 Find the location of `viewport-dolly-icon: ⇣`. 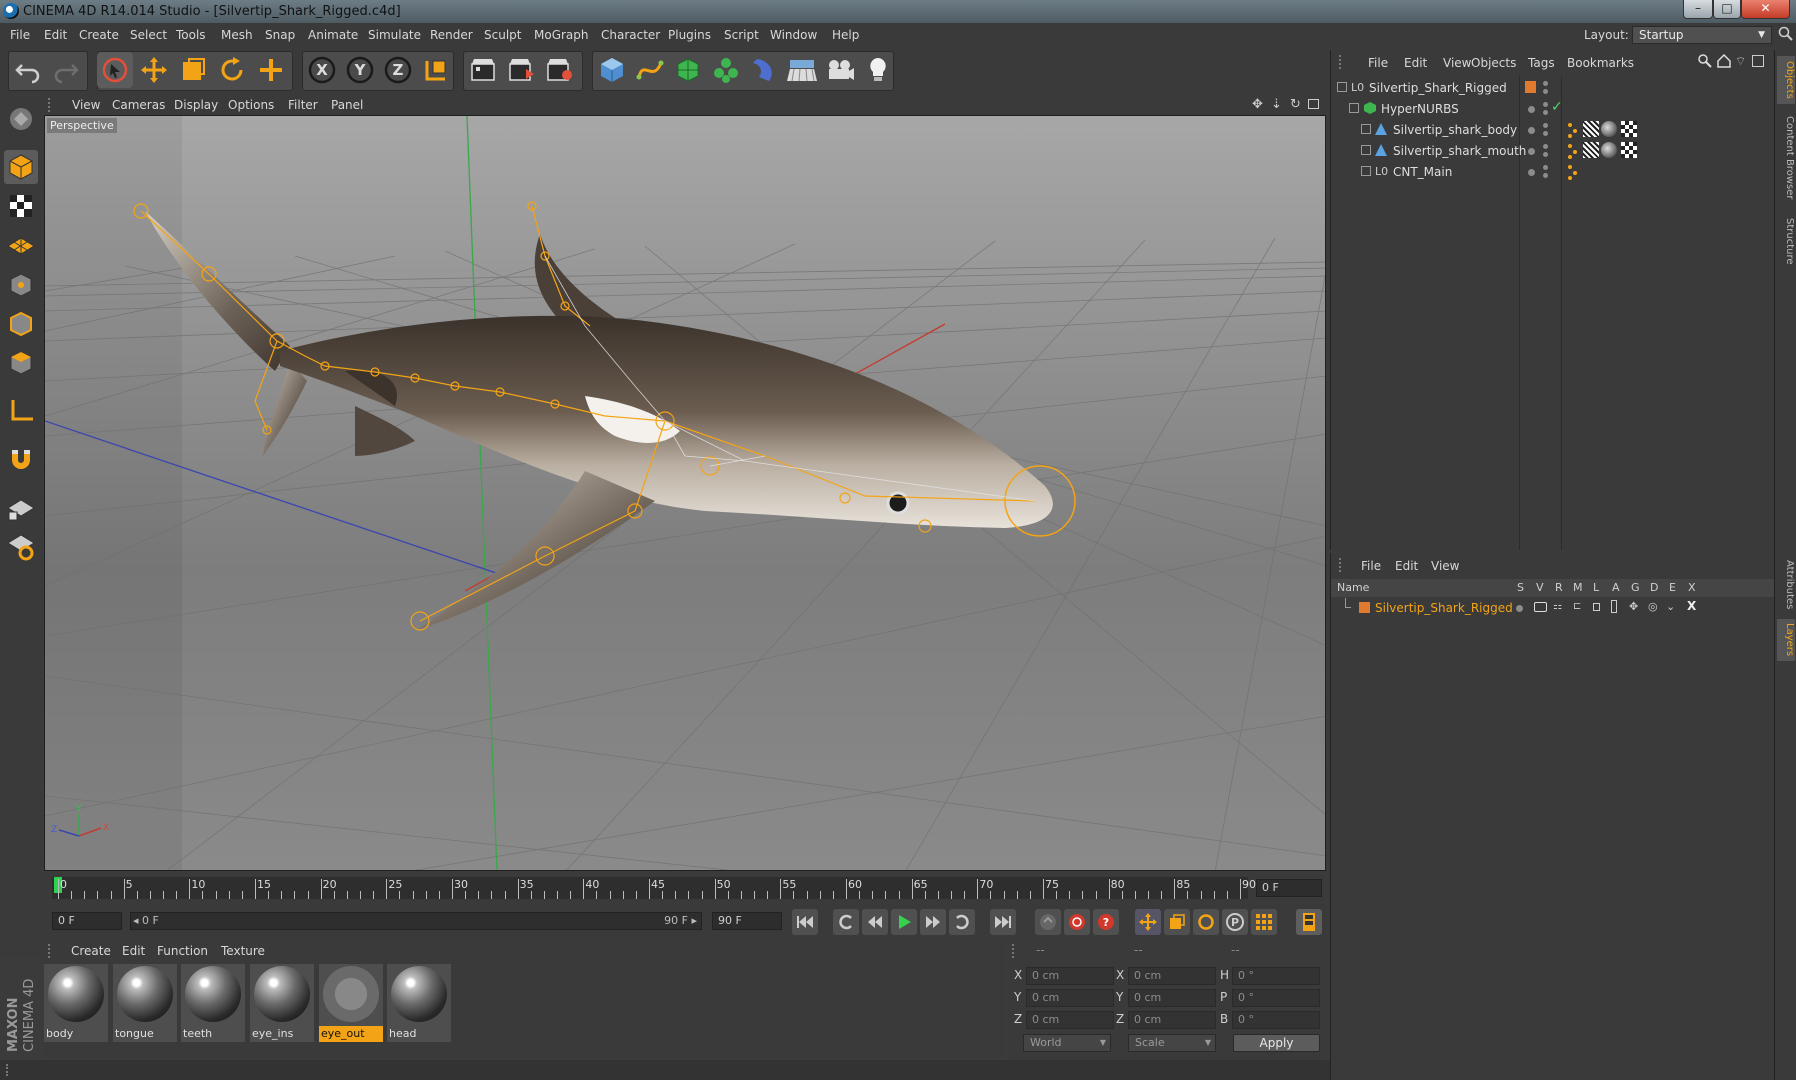

viewport-dolly-icon: ⇣ is located at coordinates (1276, 104).